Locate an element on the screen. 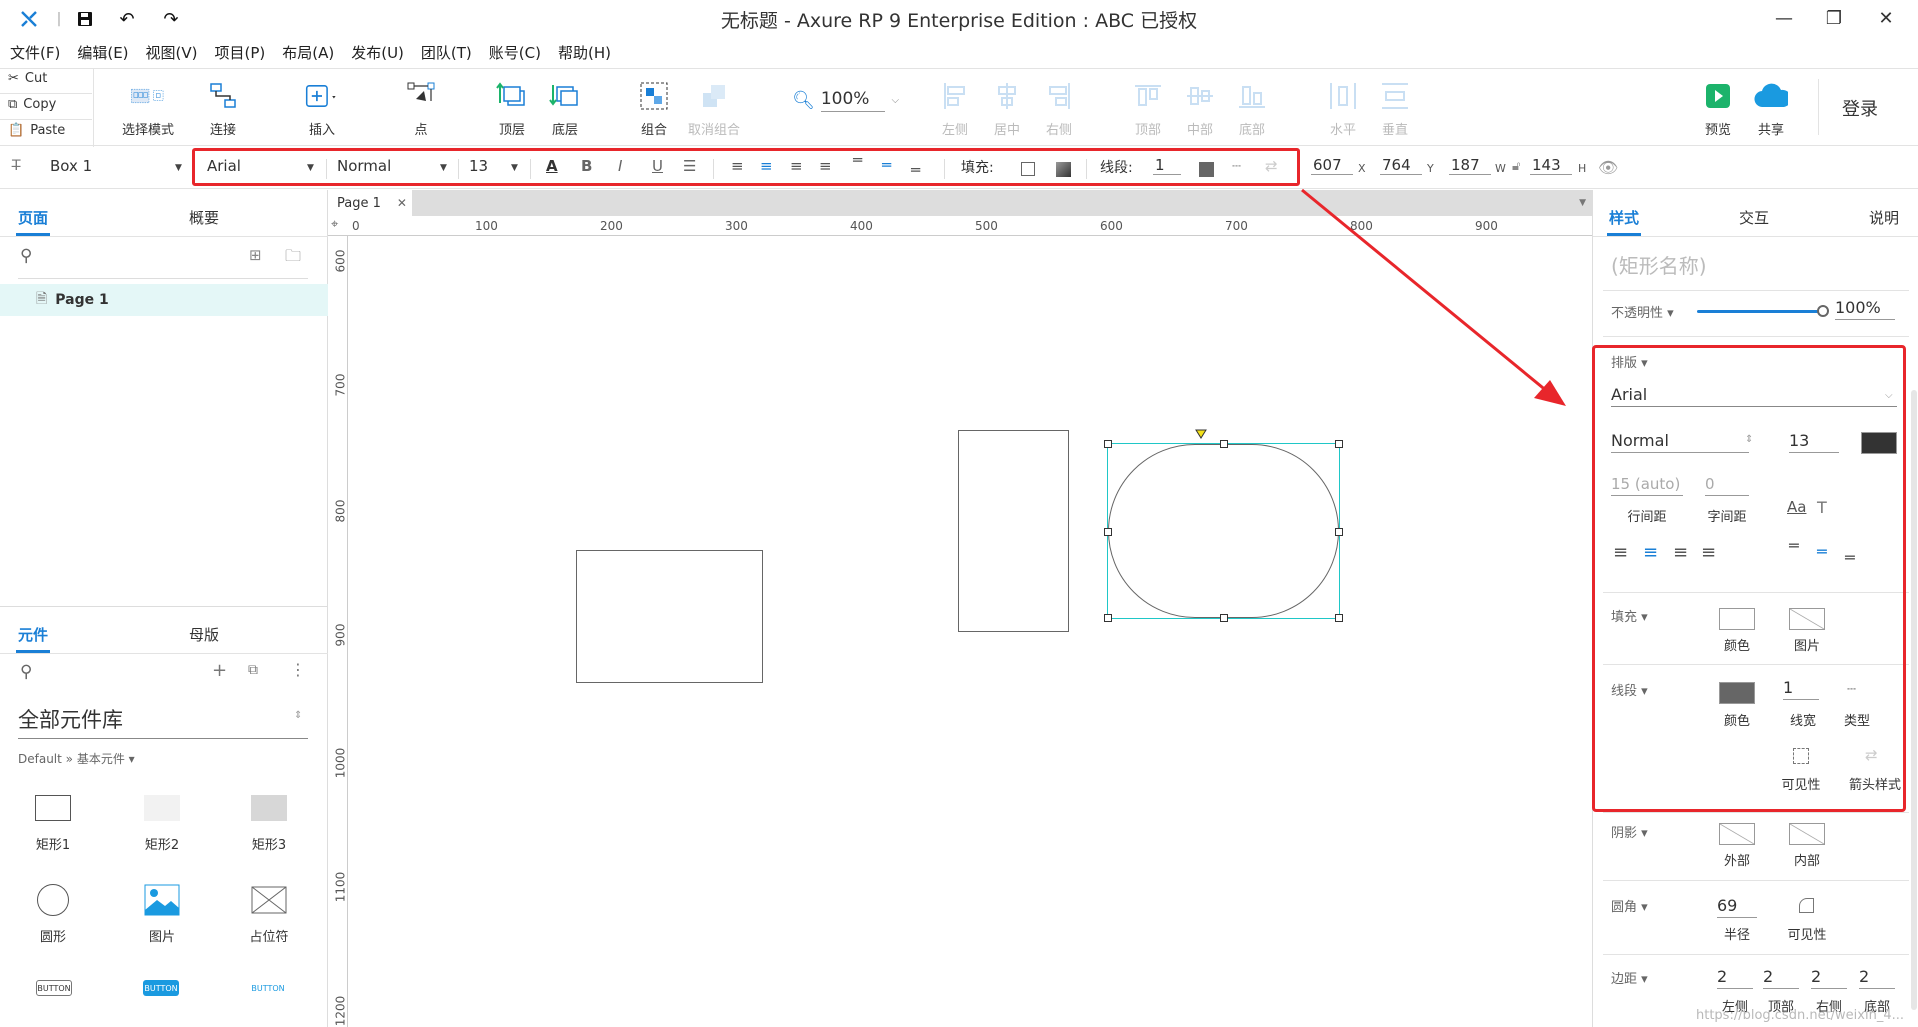 The image size is (1918, 1027). opacity-slider is located at coordinates (1759, 311).